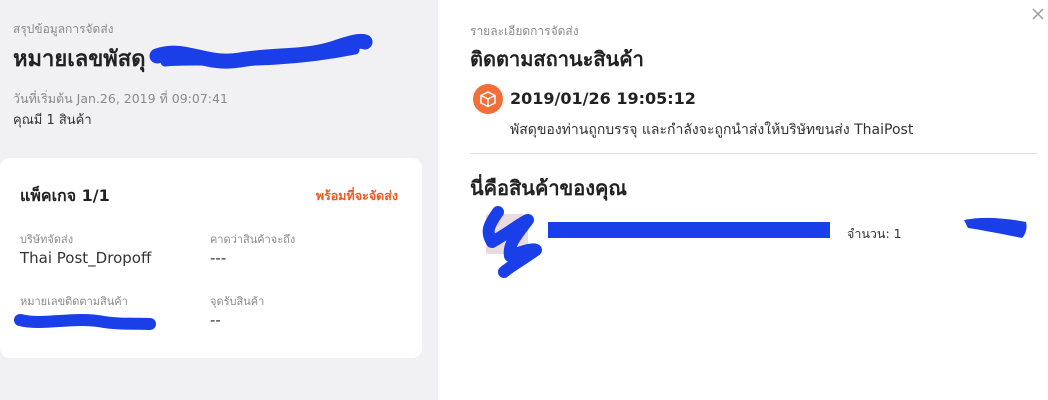 This screenshot has width=1048, height=400. What do you see at coordinates (253, 239) in the screenshot?
I see `eta-label: คาดว่าสินค้าจะถึง` at bounding box center [253, 239].